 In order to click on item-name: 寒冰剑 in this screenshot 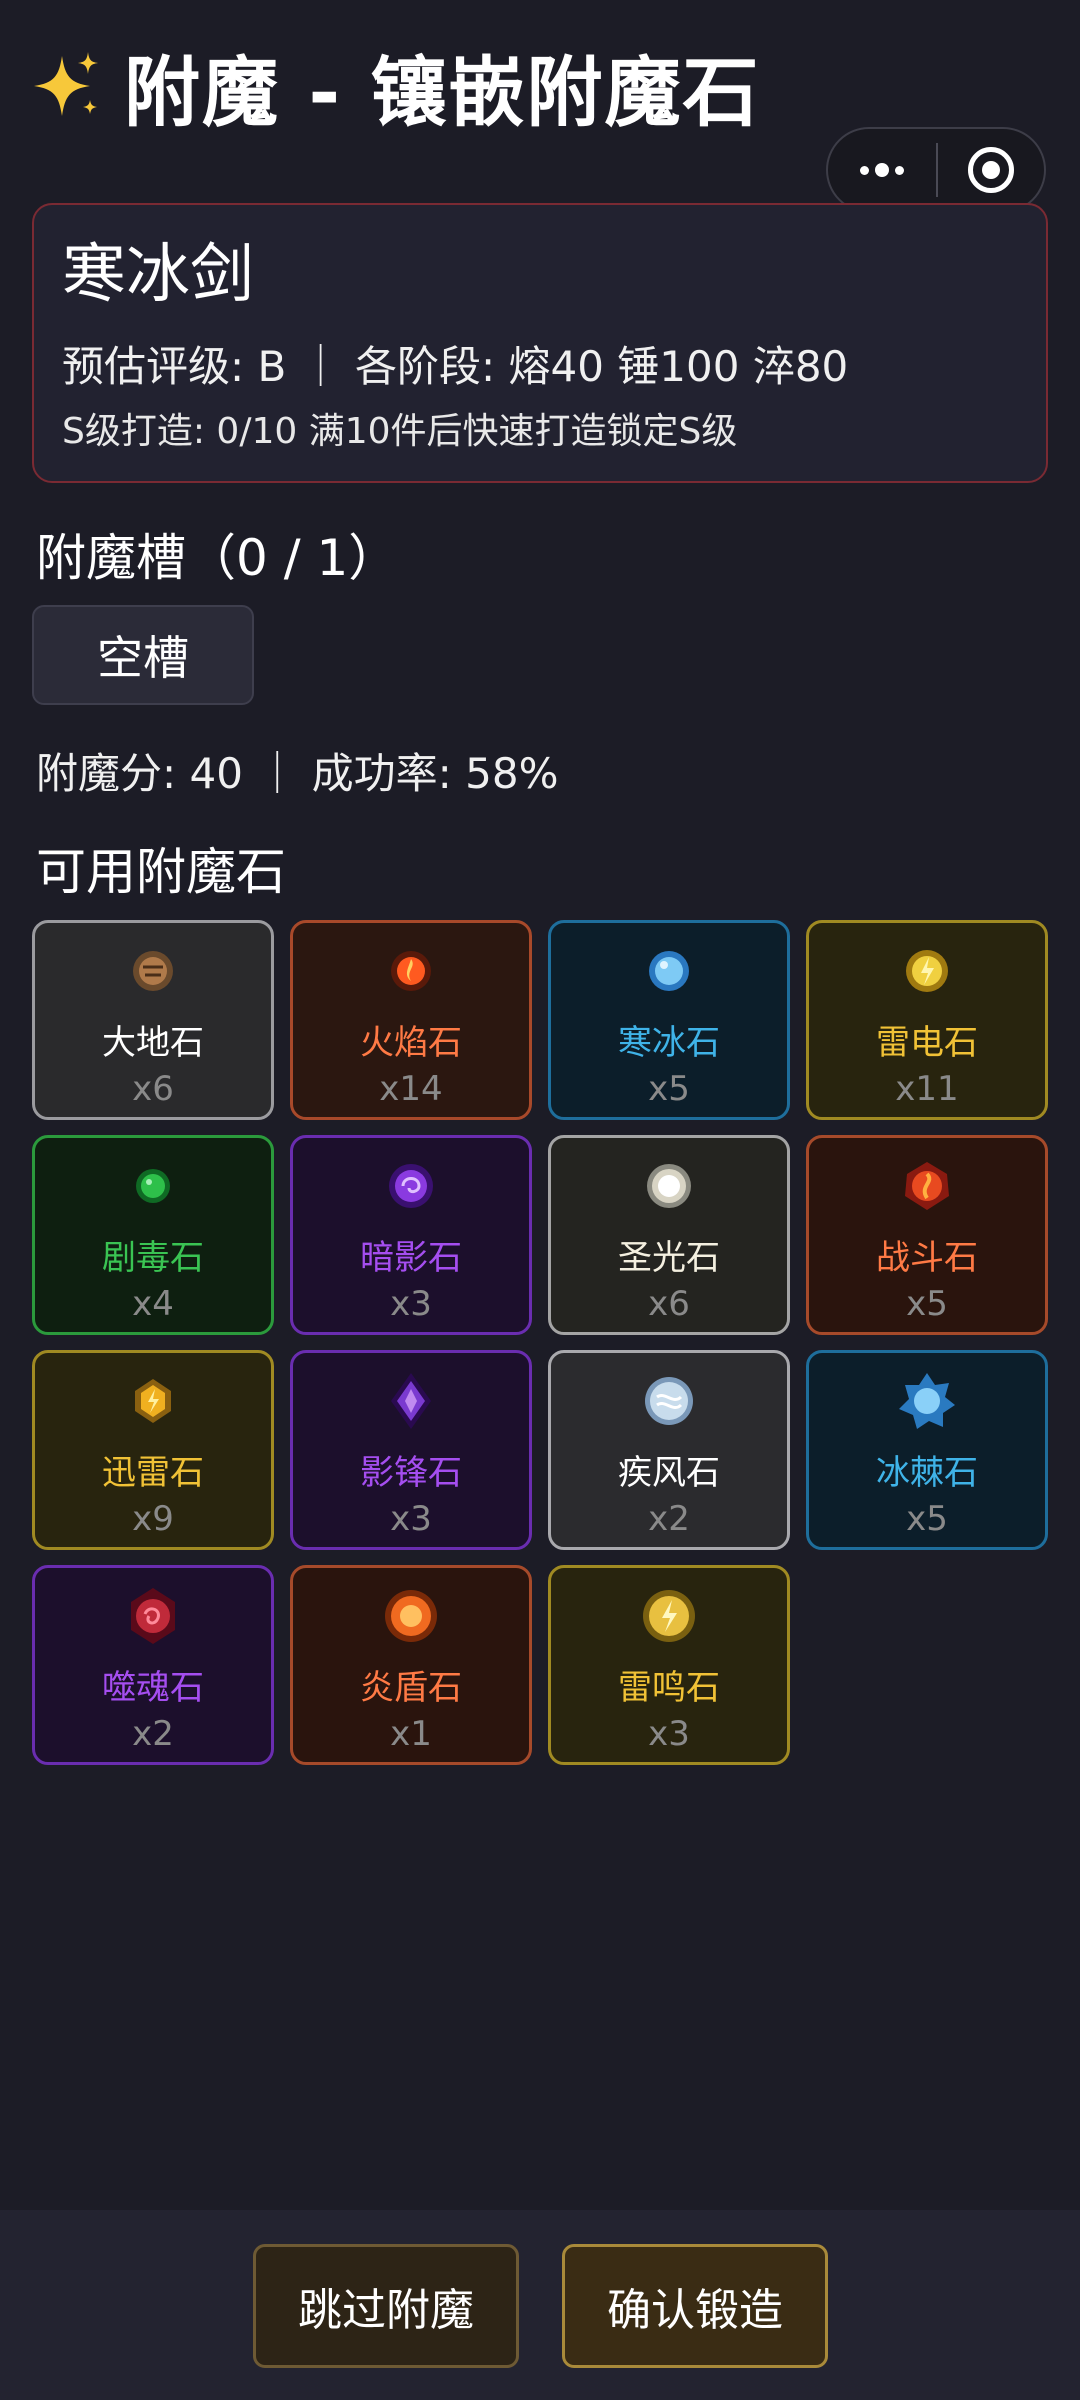, I will do `click(158, 275)`.